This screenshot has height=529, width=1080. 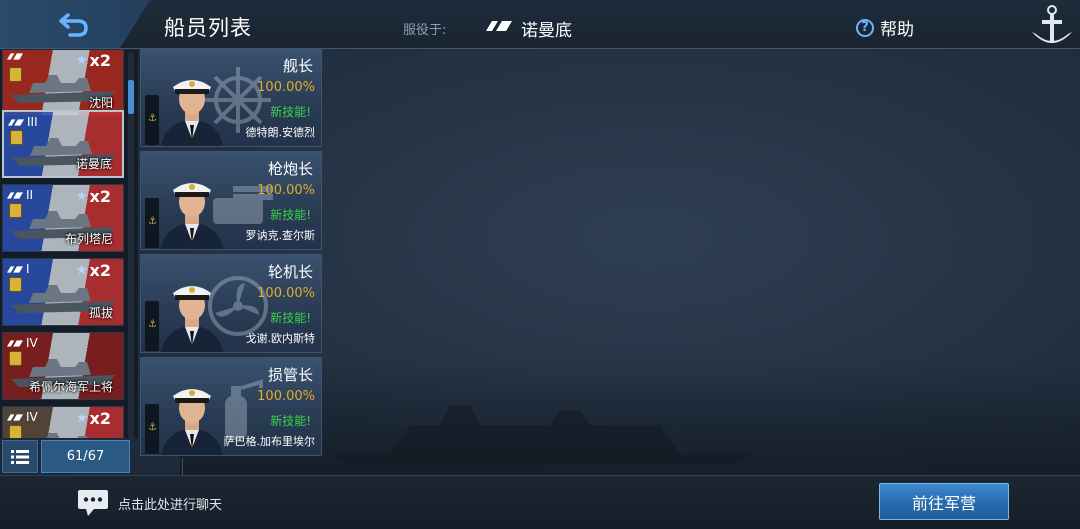 What do you see at coordinates (540, 435) in the screenshot?
I see `ship-silhouette-decoration` at bounding box center [540, 435].